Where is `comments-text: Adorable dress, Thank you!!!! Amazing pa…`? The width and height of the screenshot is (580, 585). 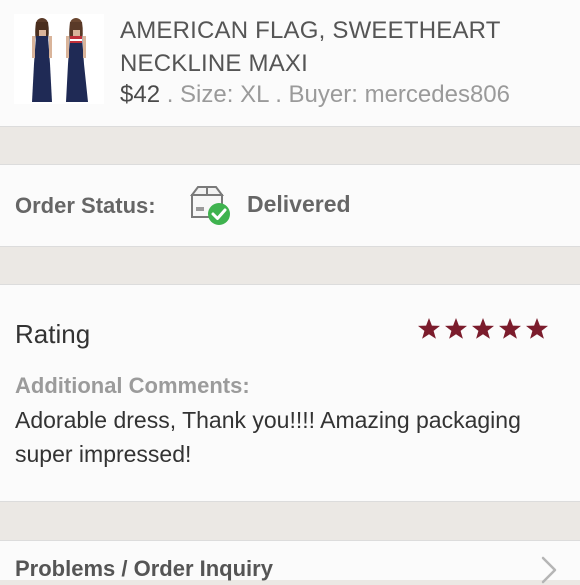
comments-text: Adorable dress, Thank you!!!! Amazing pa… is located at coordinates (268, 437).